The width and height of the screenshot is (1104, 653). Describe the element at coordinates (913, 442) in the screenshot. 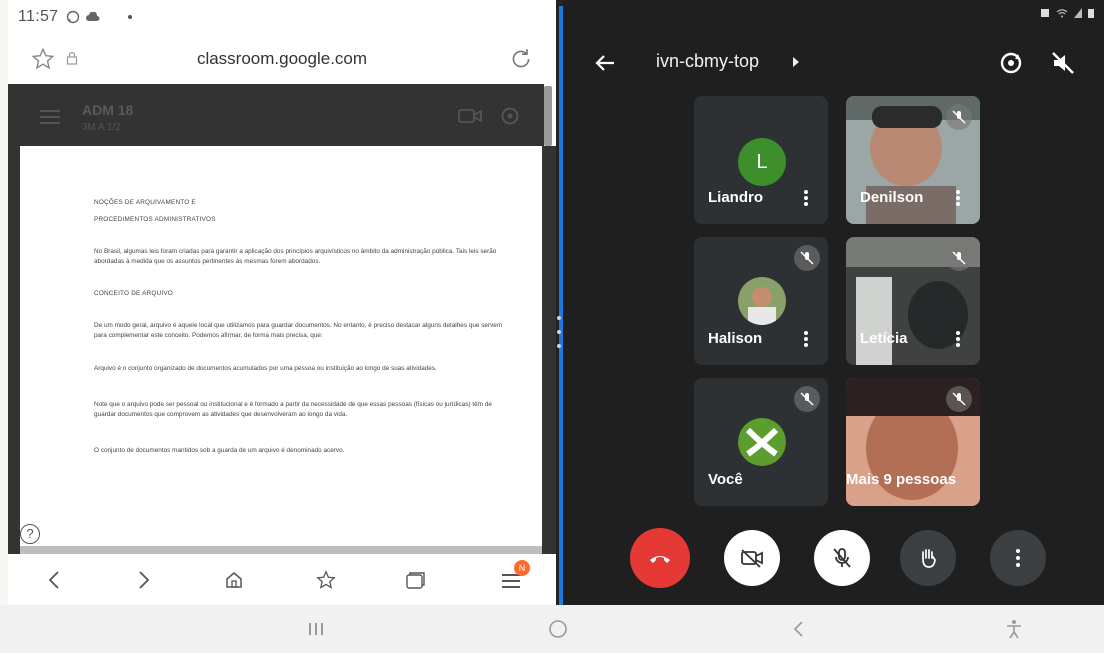

I see `participant-tile: Mais 9 pessoas` at that location.